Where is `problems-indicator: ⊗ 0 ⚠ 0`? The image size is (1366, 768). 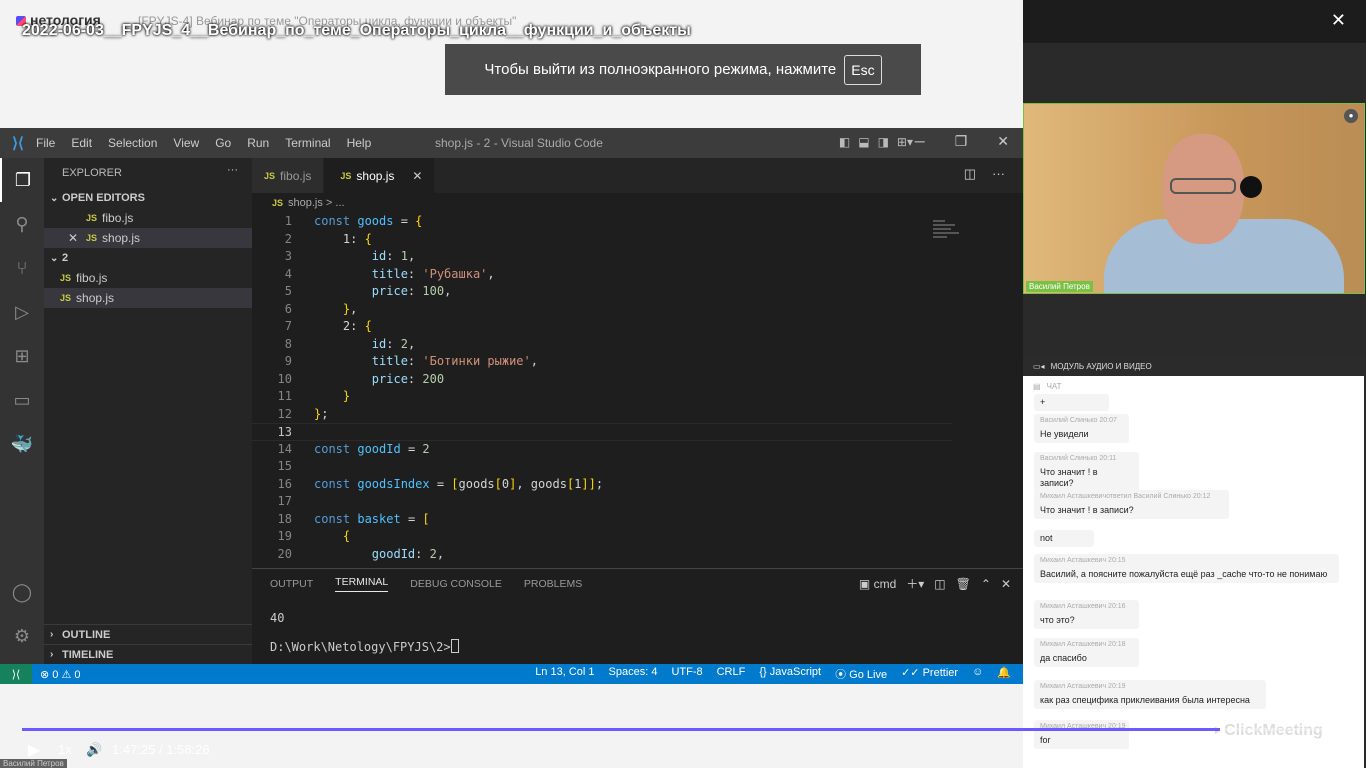
problems-indicator: ⊗ 0 ⚠ 0 is located at coordinates (60, 674).